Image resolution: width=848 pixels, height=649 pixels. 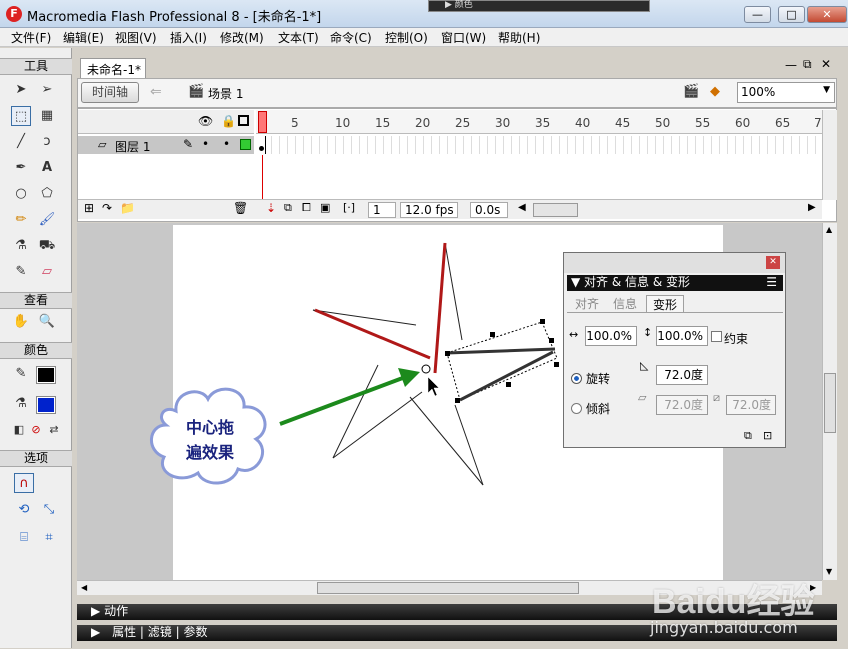 I want to click on vscroll-thumb, so click(x=830, y=403).